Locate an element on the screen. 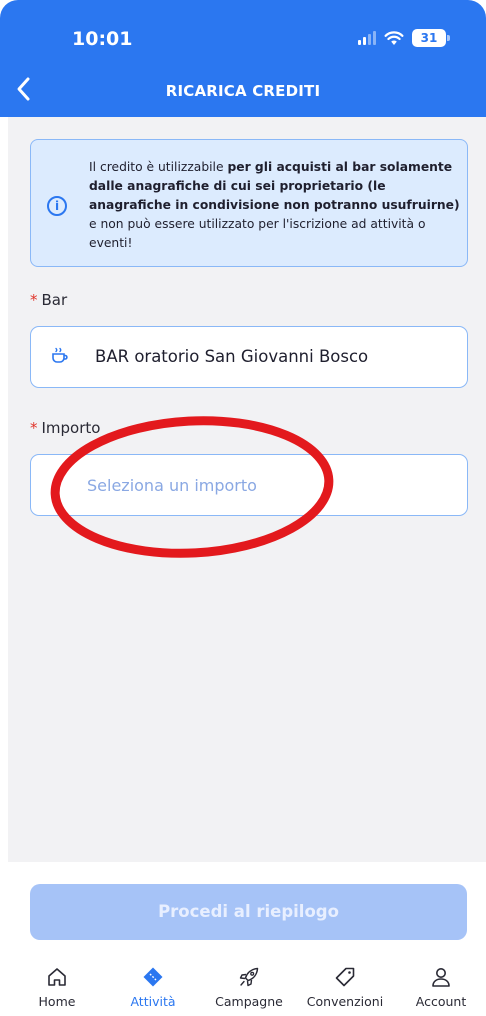 This screenshot has width=486, height=1016. tab-attivita: Attività is located at coordinates (153, 987).